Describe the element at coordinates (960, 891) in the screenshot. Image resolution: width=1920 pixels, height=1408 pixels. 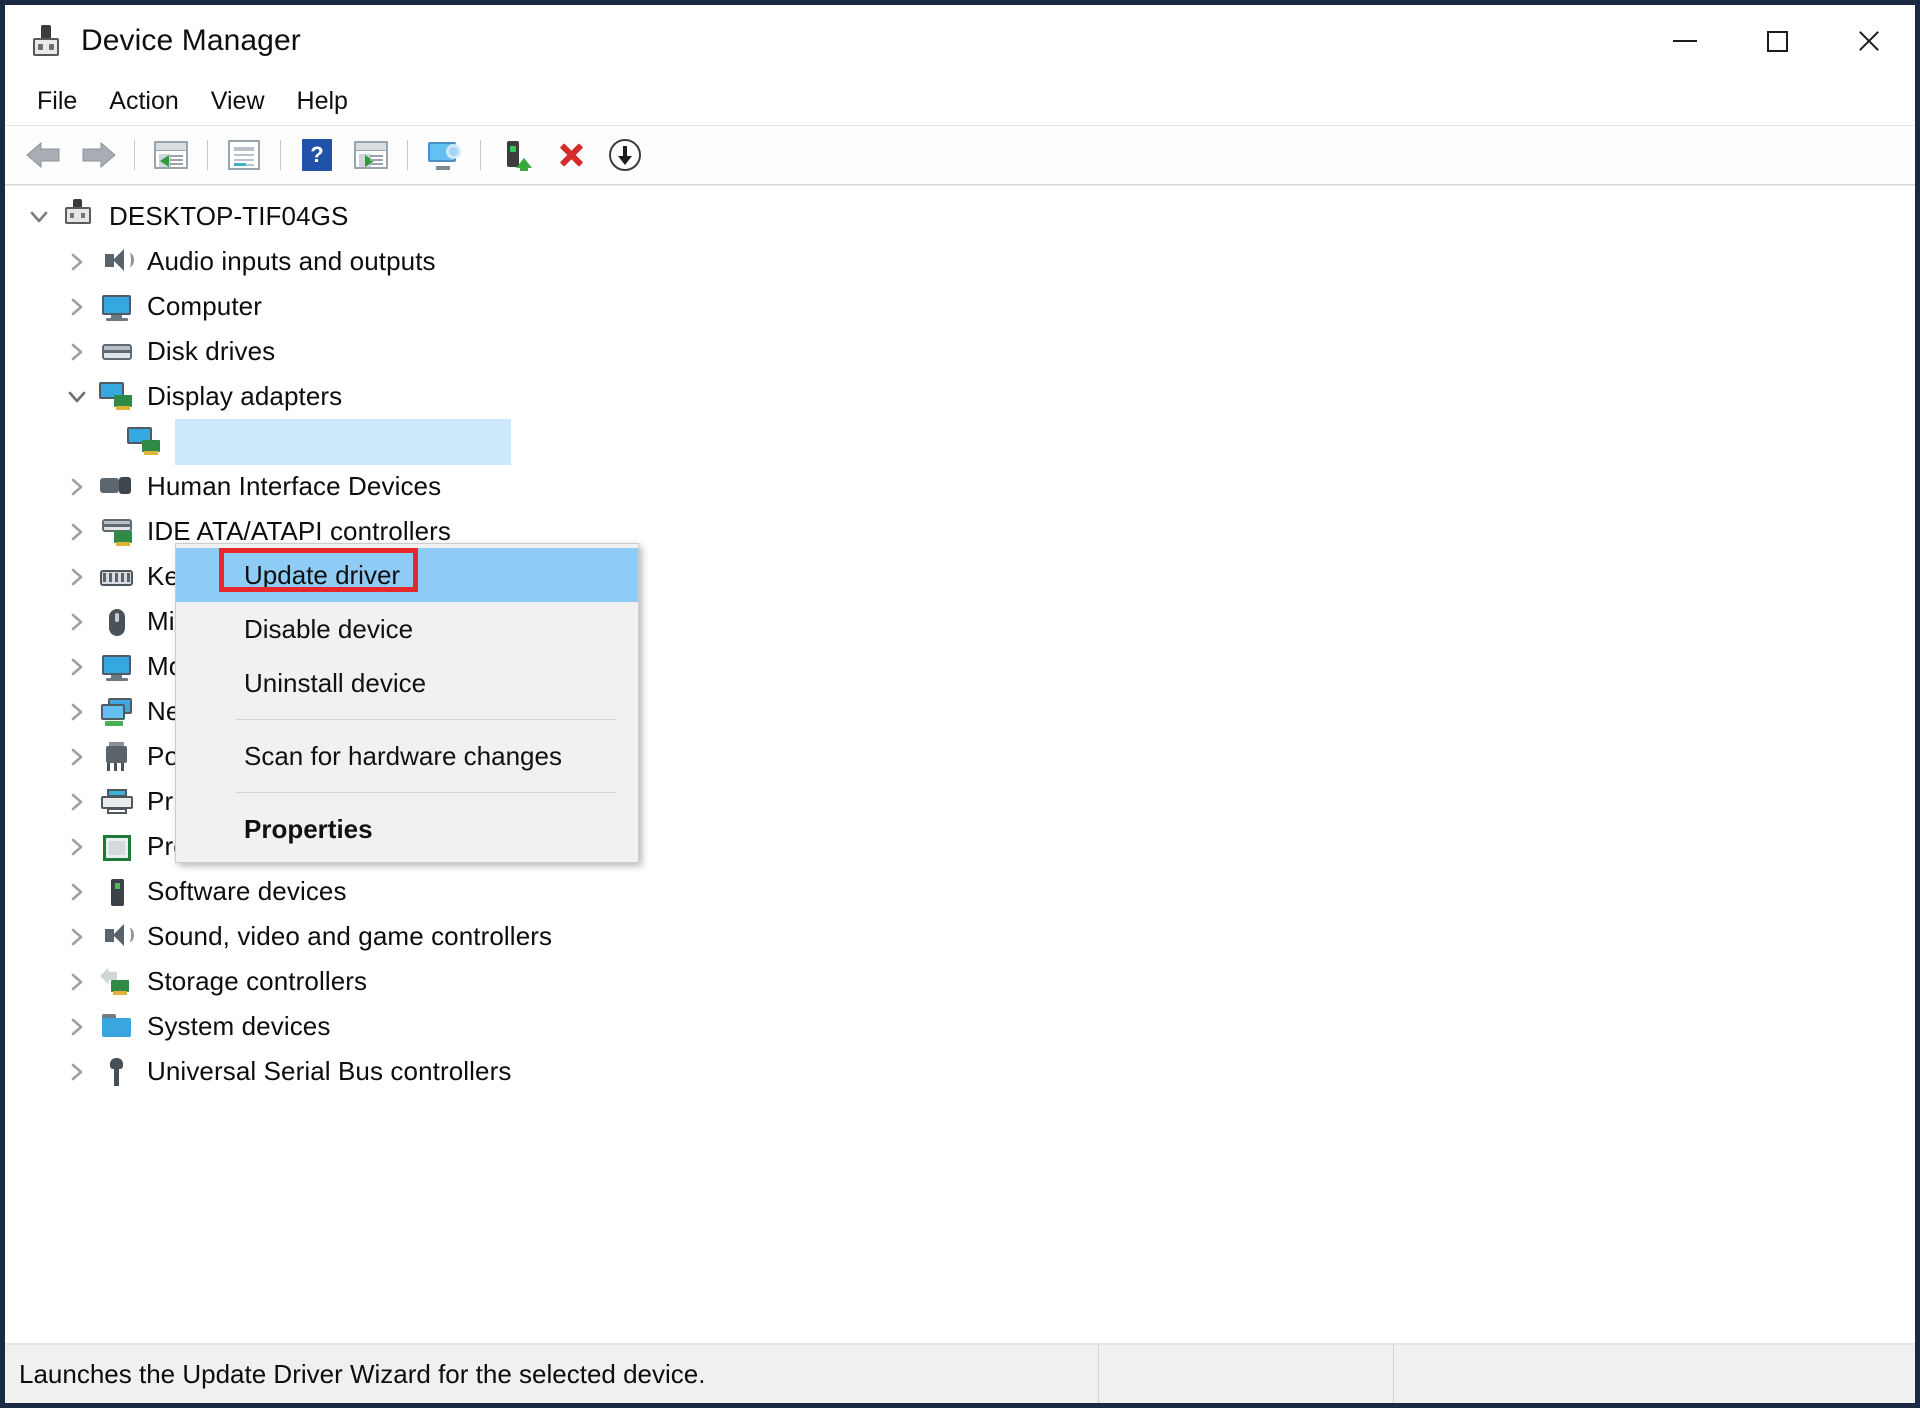
I see `tree-item-software-devices: Software devices` at that location.